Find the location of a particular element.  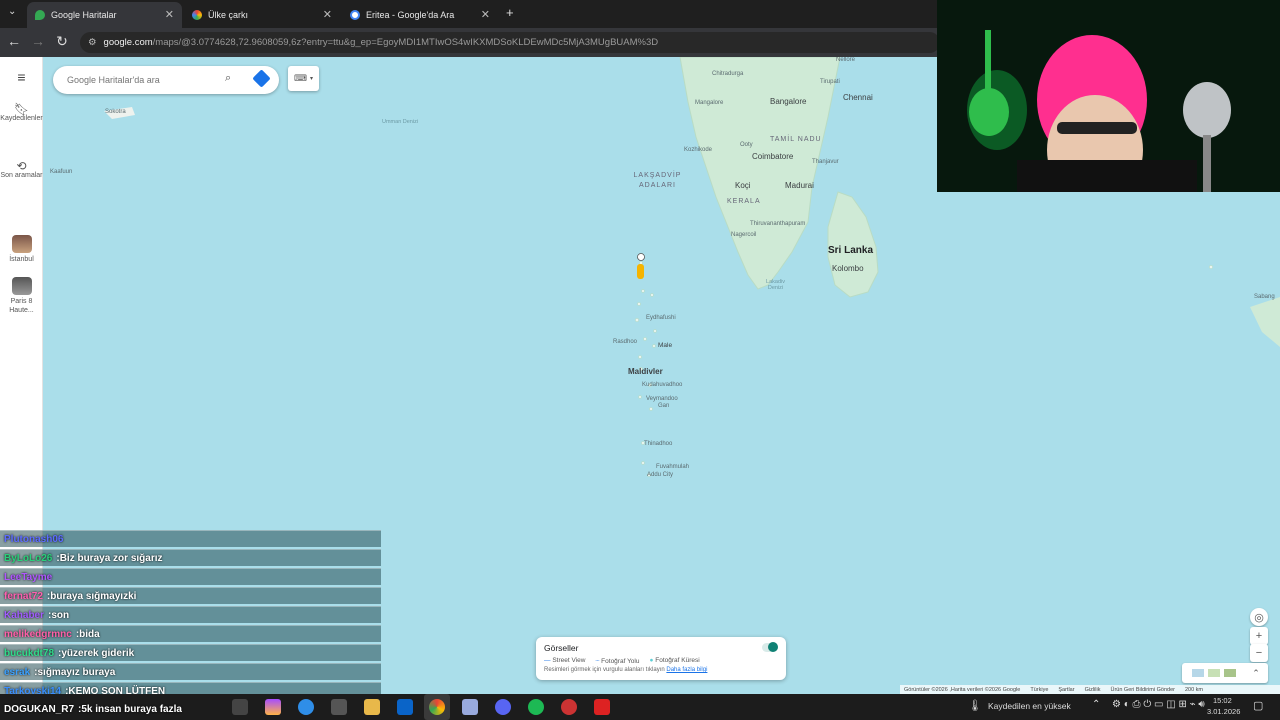

imagery-toggle is located at coordinates (770, 647).